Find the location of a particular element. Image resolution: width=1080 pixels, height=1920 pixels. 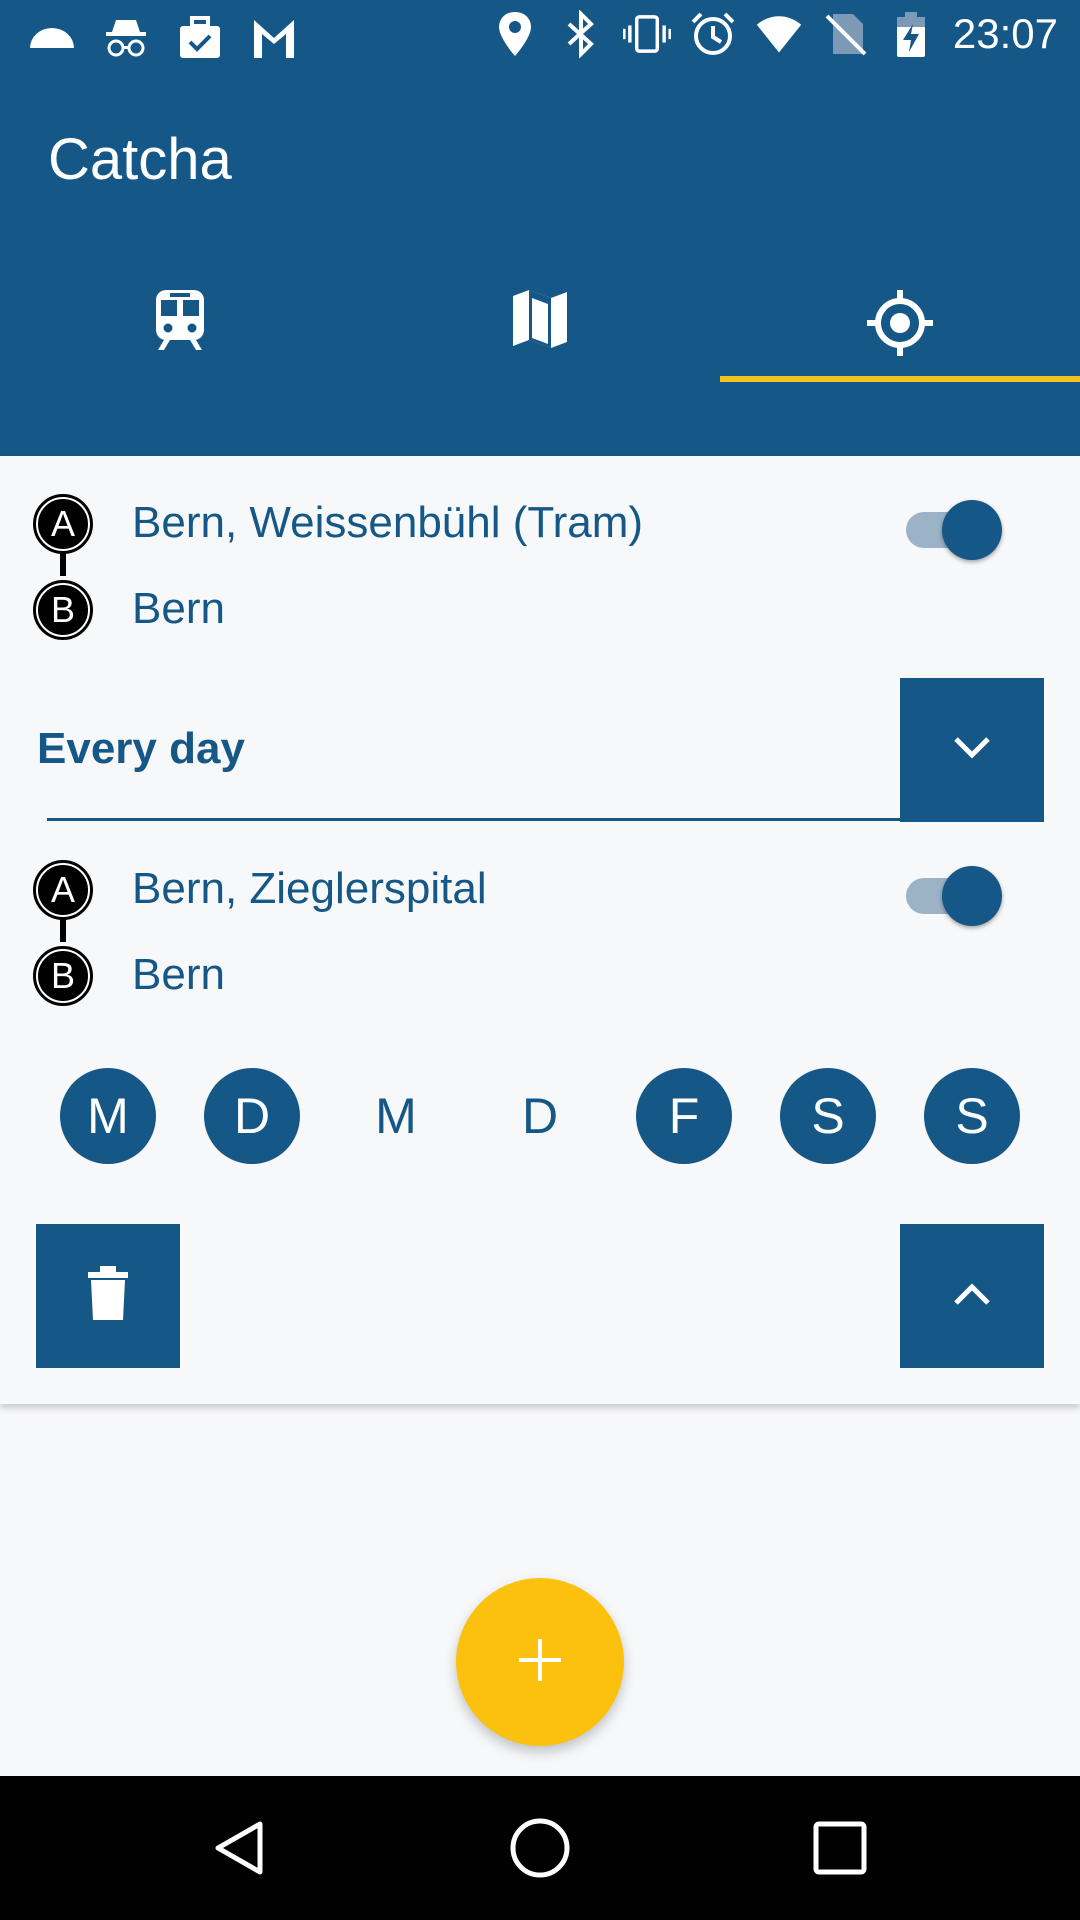

day-sunday: S is located at coordinates (972, 1116).